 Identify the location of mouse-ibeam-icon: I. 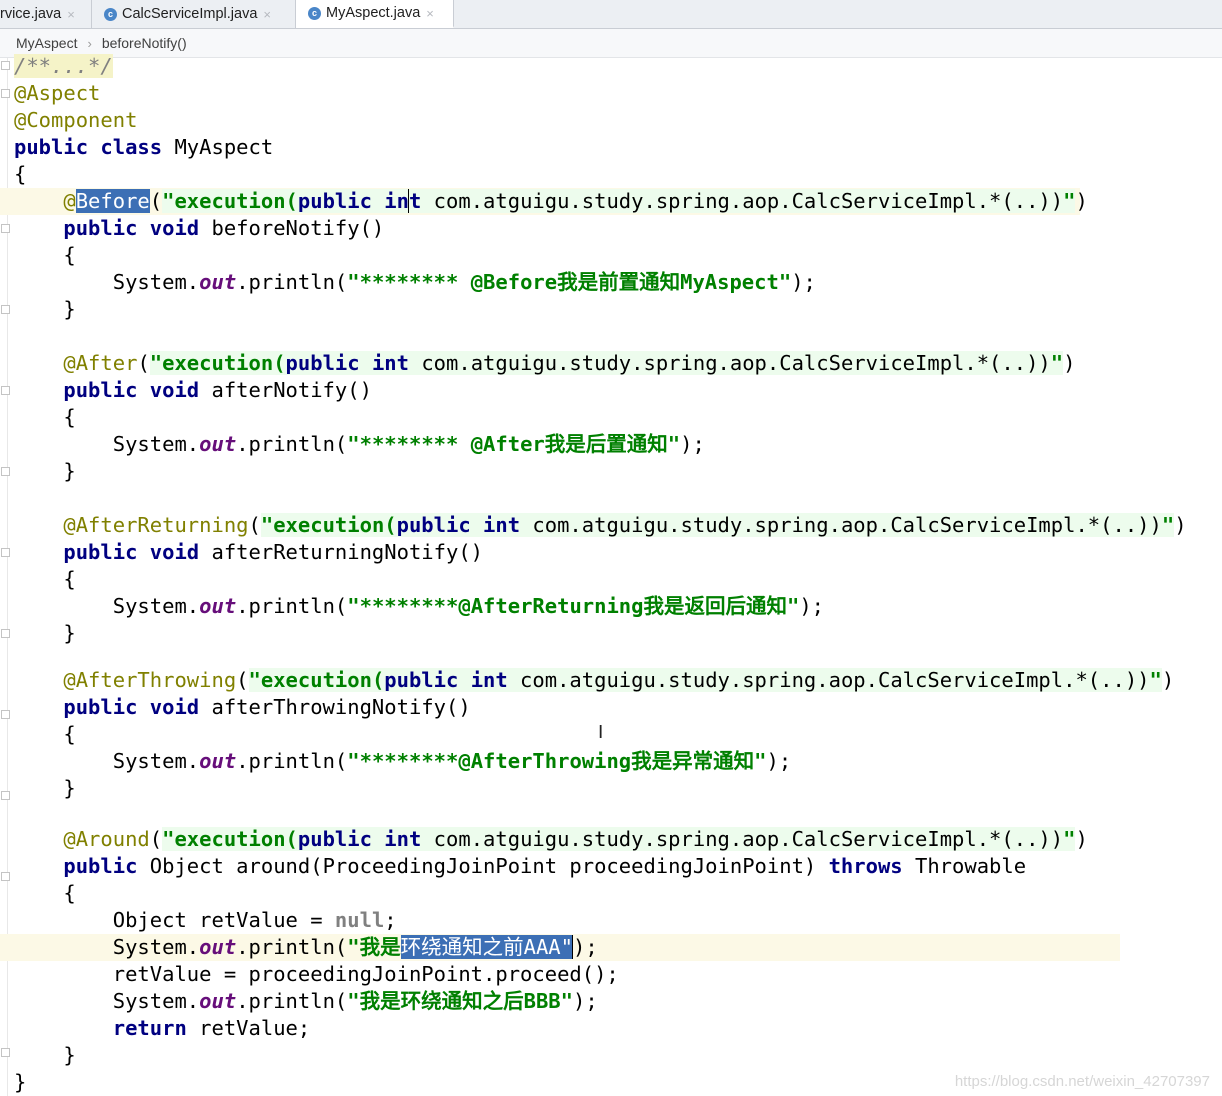
(601, 732).